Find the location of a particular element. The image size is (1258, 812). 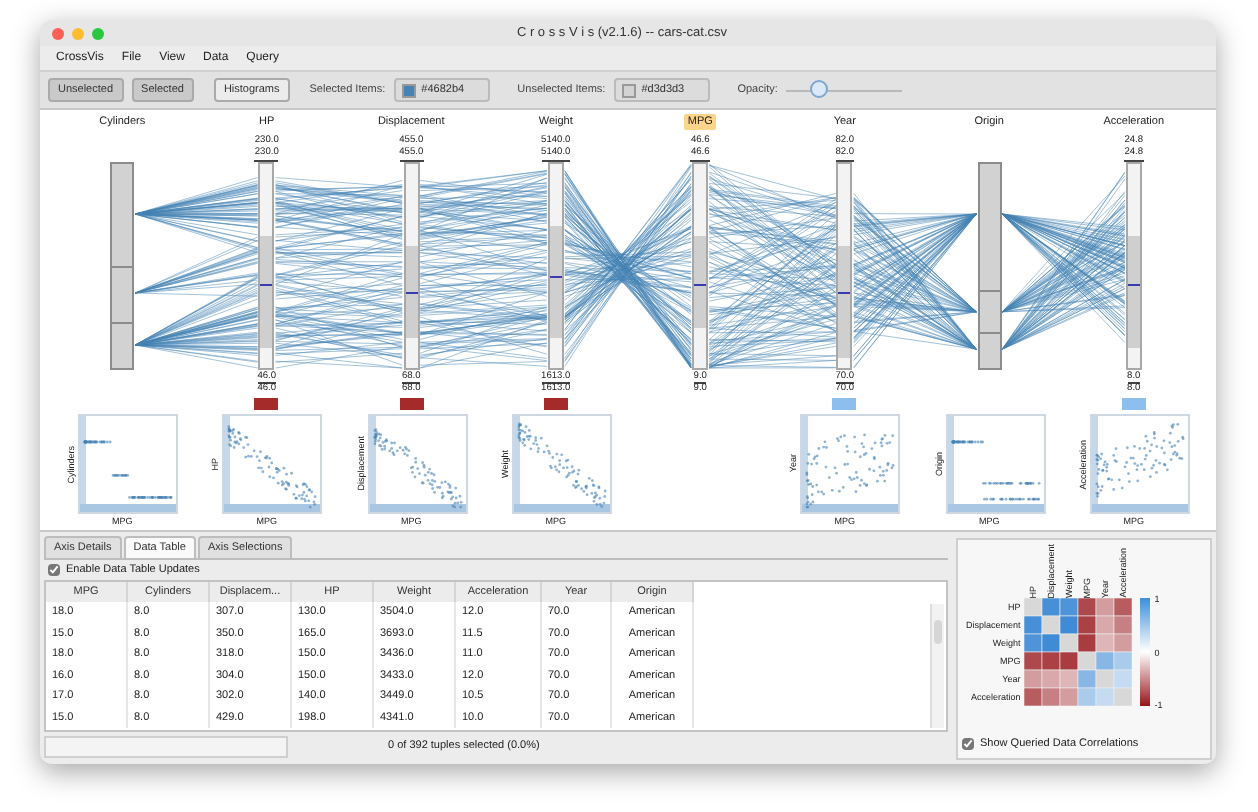

slider-thumb is located at coordinates (819, 89).